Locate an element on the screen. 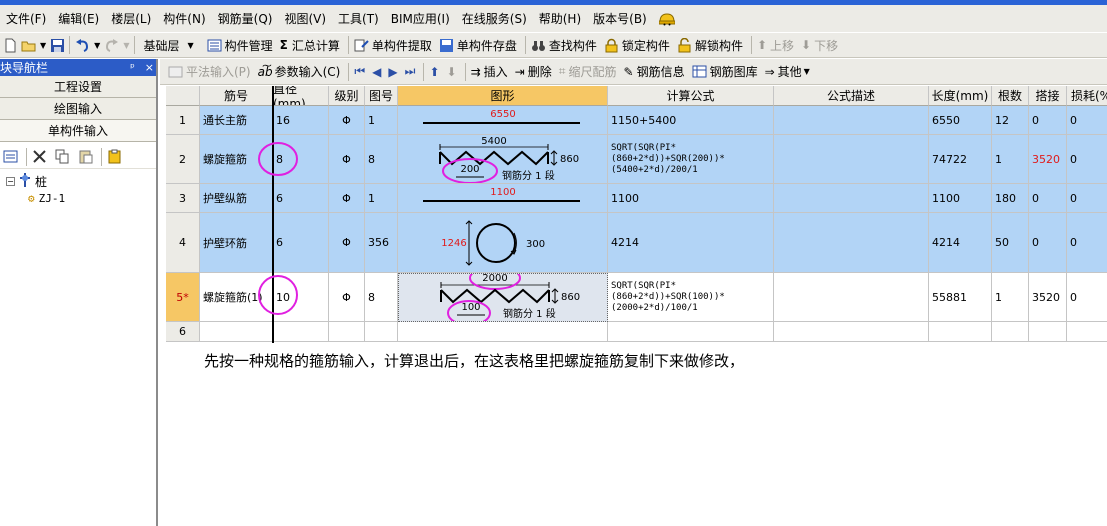  tree-node-pile: − 桩 is located at coordinates (81, 181).